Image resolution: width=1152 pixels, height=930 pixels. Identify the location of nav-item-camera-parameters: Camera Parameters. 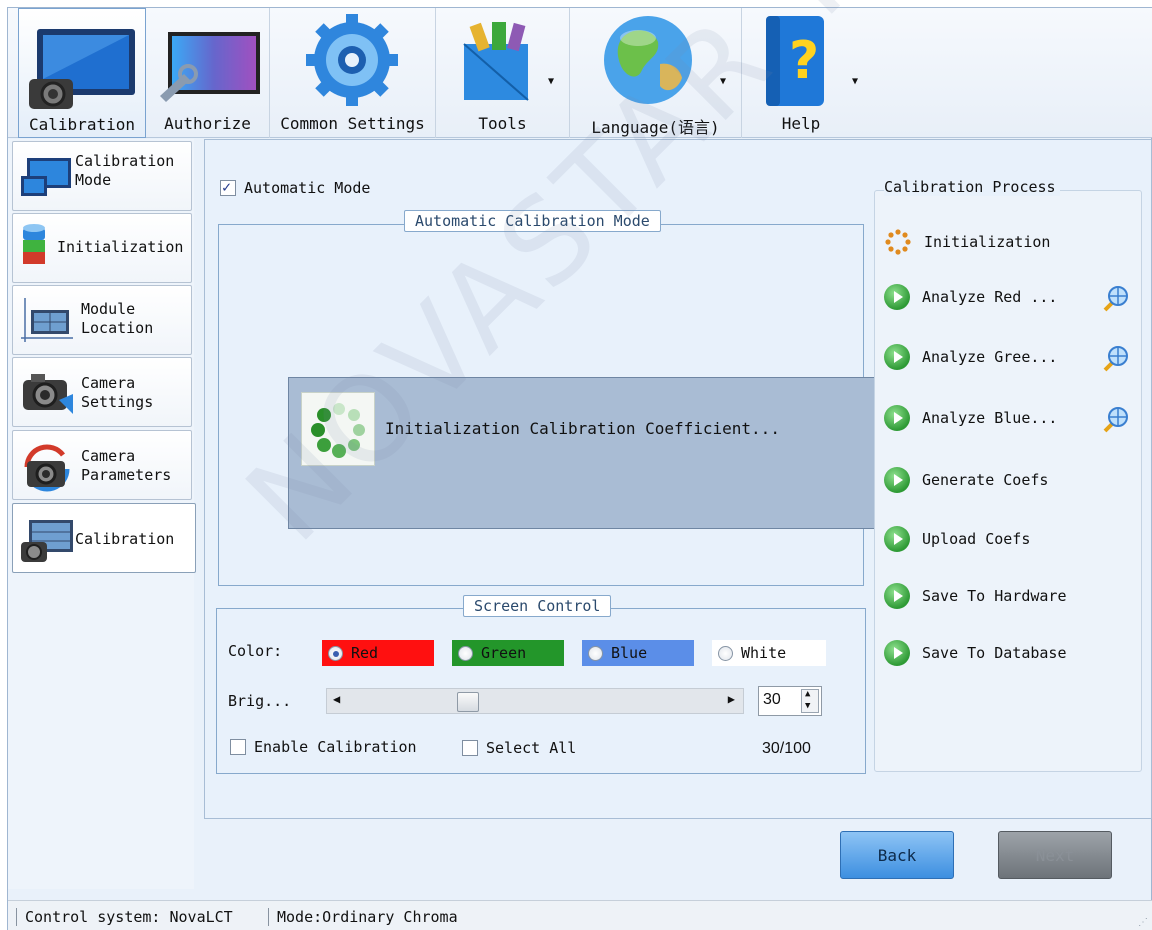
(102, 465).